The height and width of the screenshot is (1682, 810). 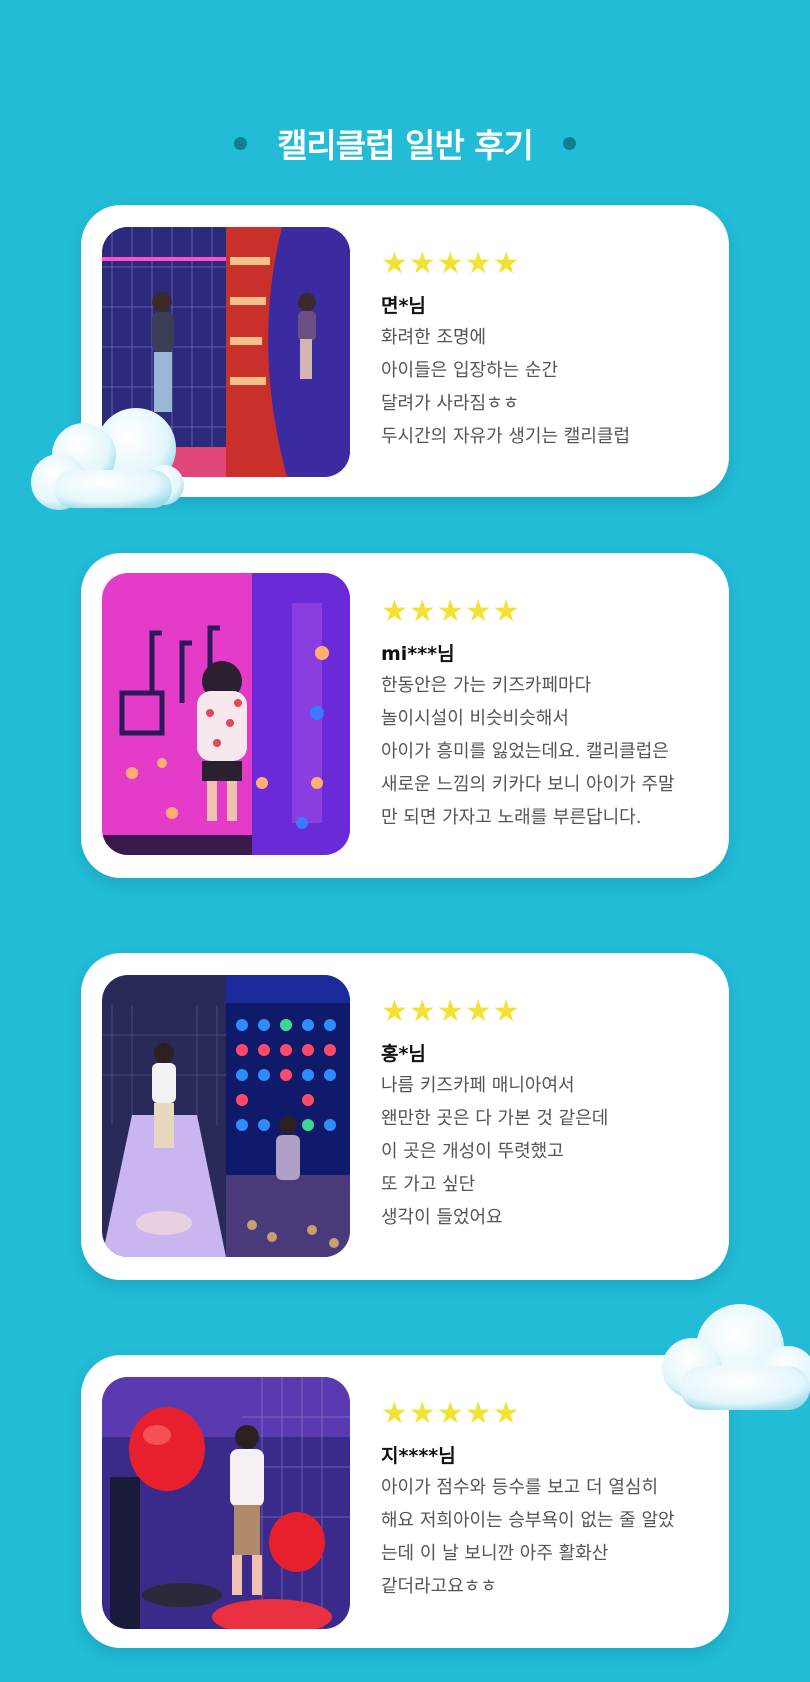 I want to click on review-photo-4-image, so click(x=226, y=1503).